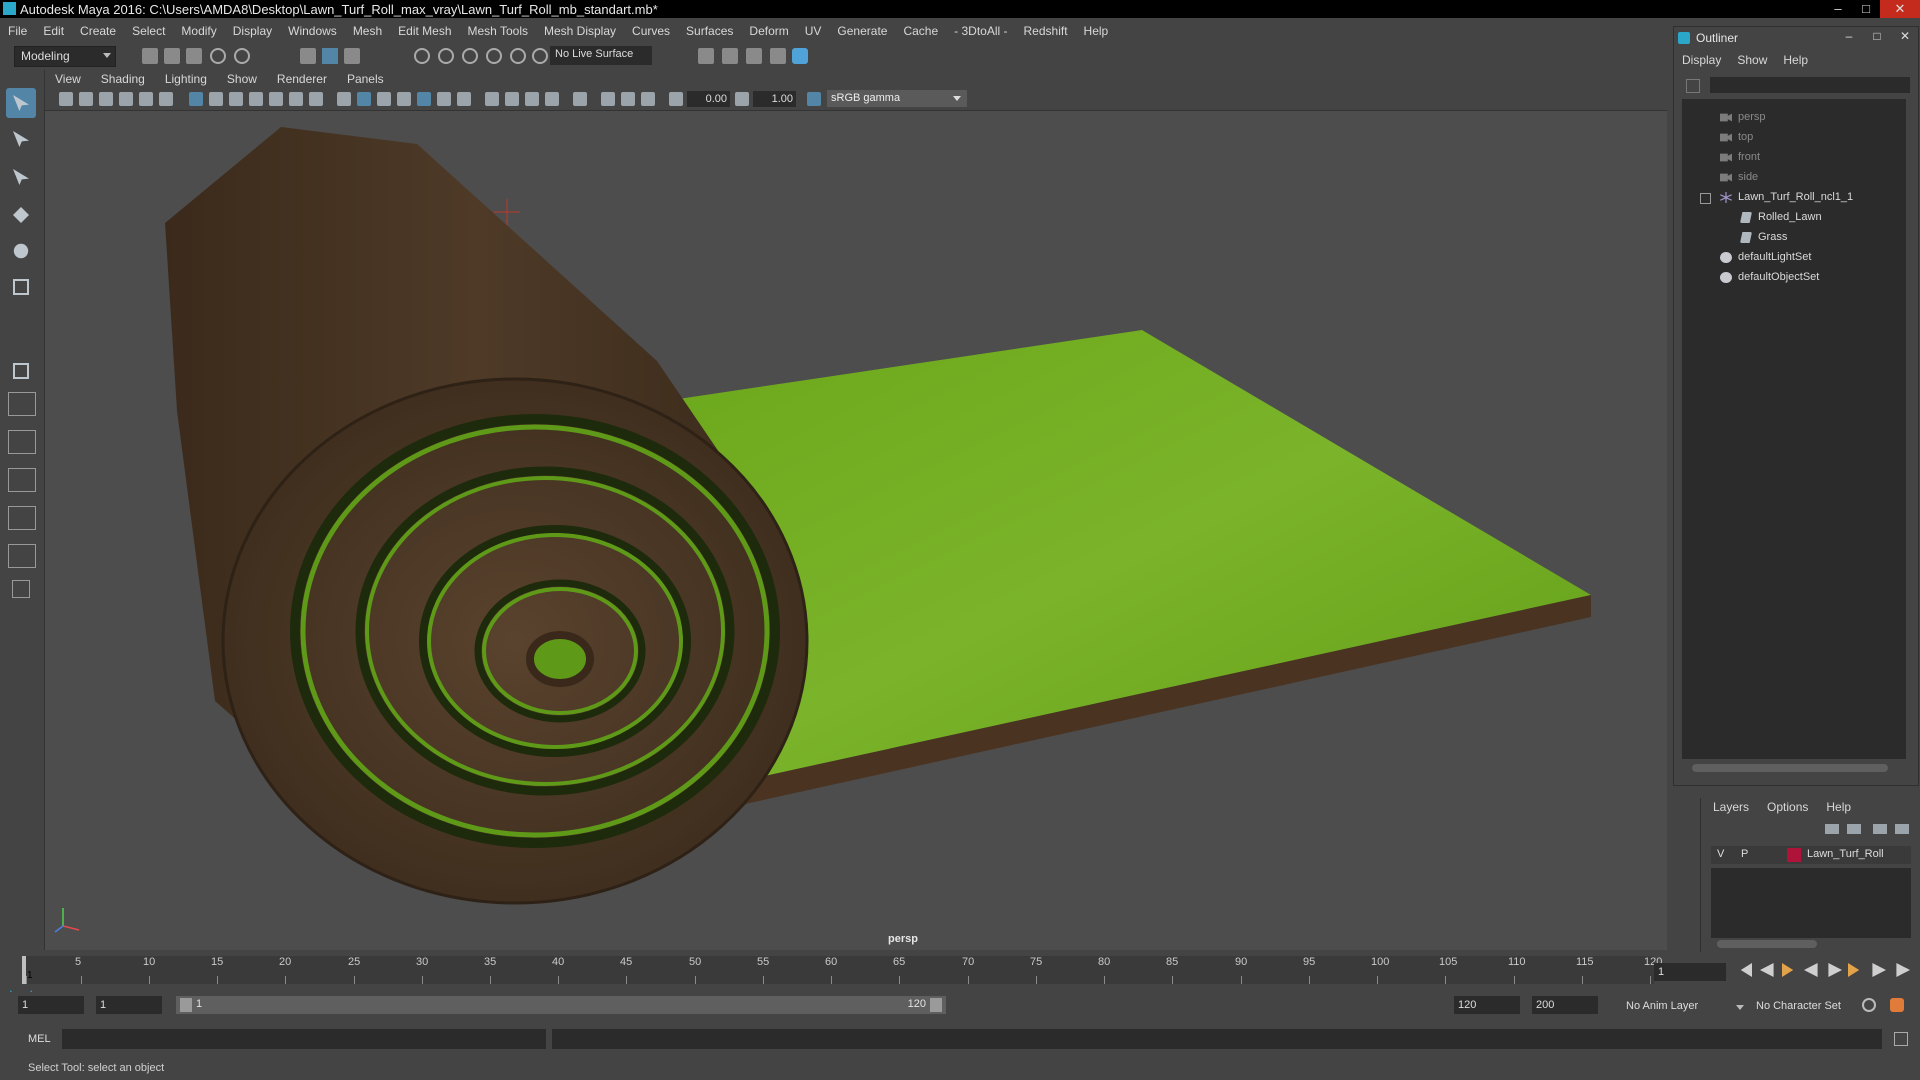 The width and height of the screenshot is (1920, 1080). Describe the element at coordinates (65, 56) in the screenshot. I see `menu-set-dropdown: Modeling` at that location.